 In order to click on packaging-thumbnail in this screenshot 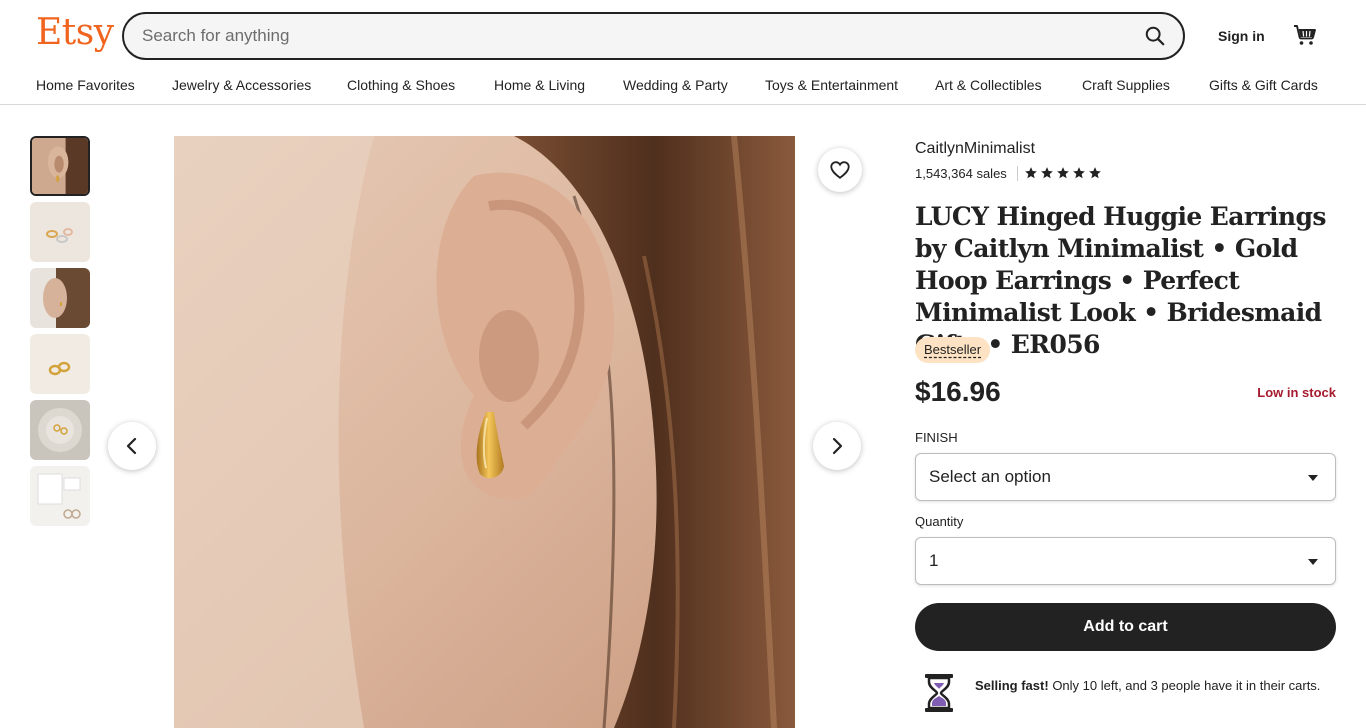, I will do `click(60, 496)`.